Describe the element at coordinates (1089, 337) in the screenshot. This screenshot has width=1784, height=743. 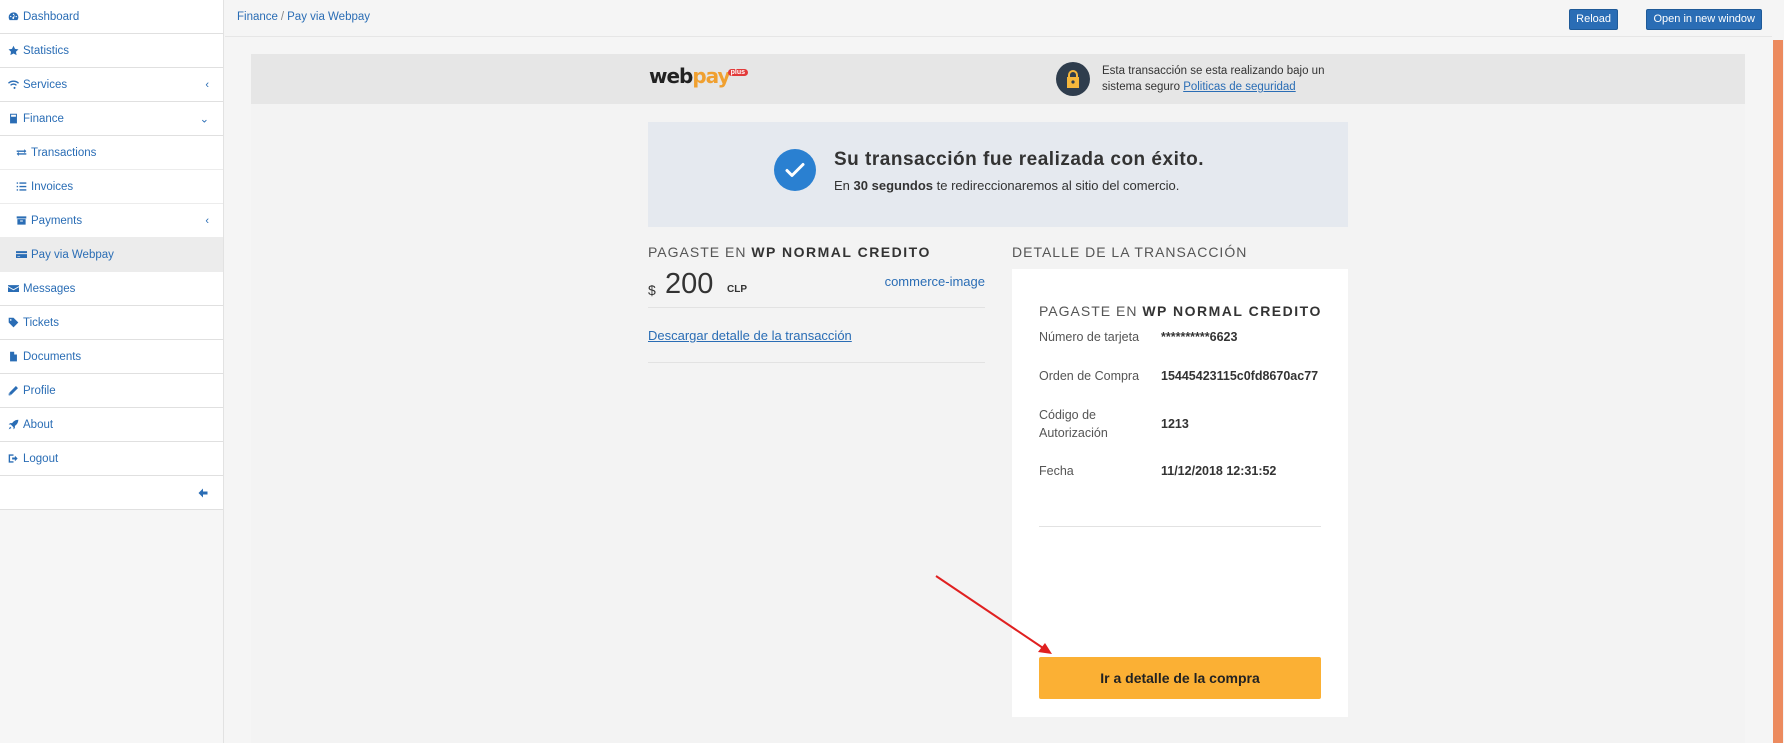
I see `card-number-label: Número de tarjeta` at that location.